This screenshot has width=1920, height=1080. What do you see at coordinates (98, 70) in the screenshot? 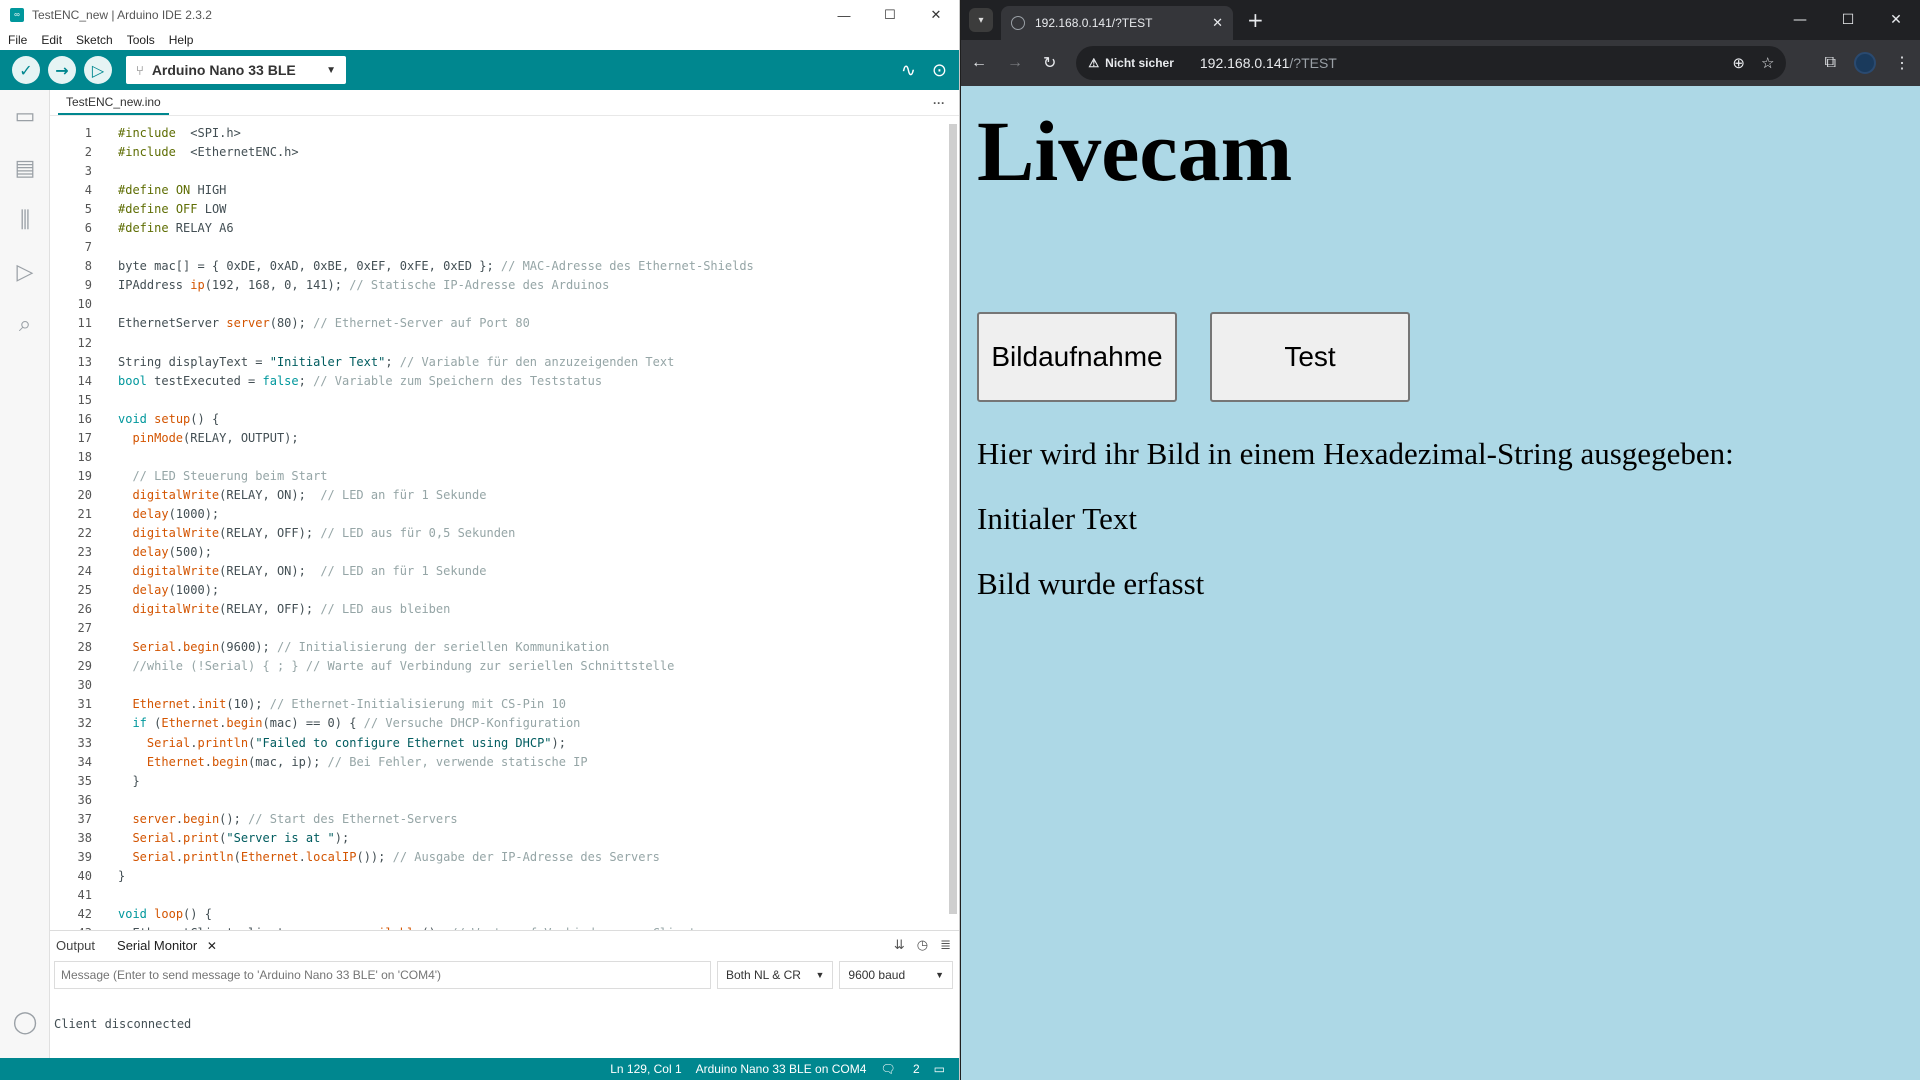
I see `debug-button: ▷` at bounding box center [98, 70].